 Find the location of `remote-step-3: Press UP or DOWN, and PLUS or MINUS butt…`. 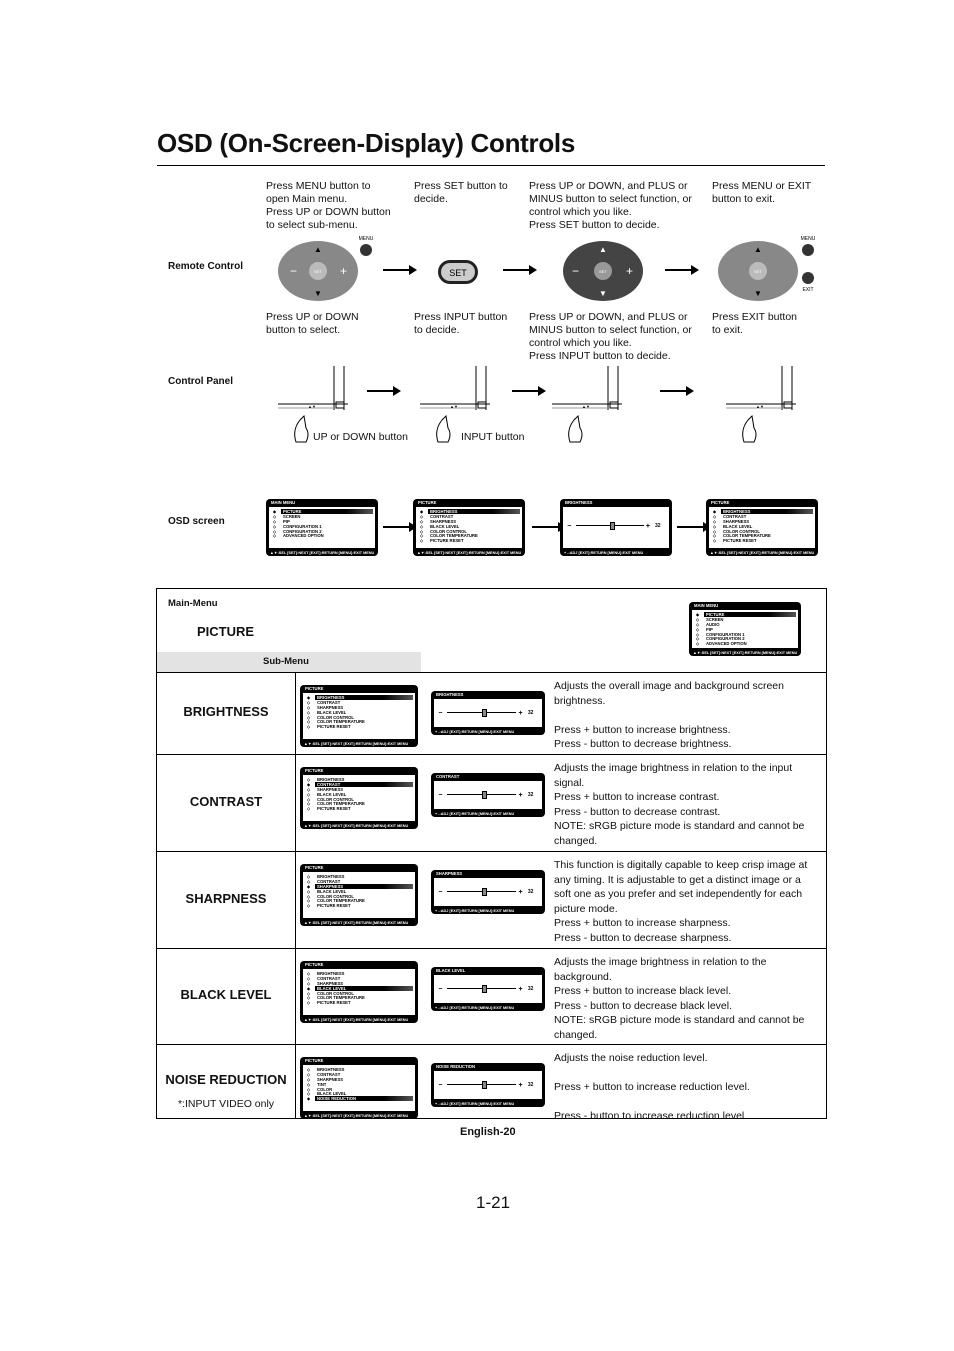

remote-step-3: Press UP or DOWN, and PLUS or MINUS butt… is located at coordinates (610, 205).